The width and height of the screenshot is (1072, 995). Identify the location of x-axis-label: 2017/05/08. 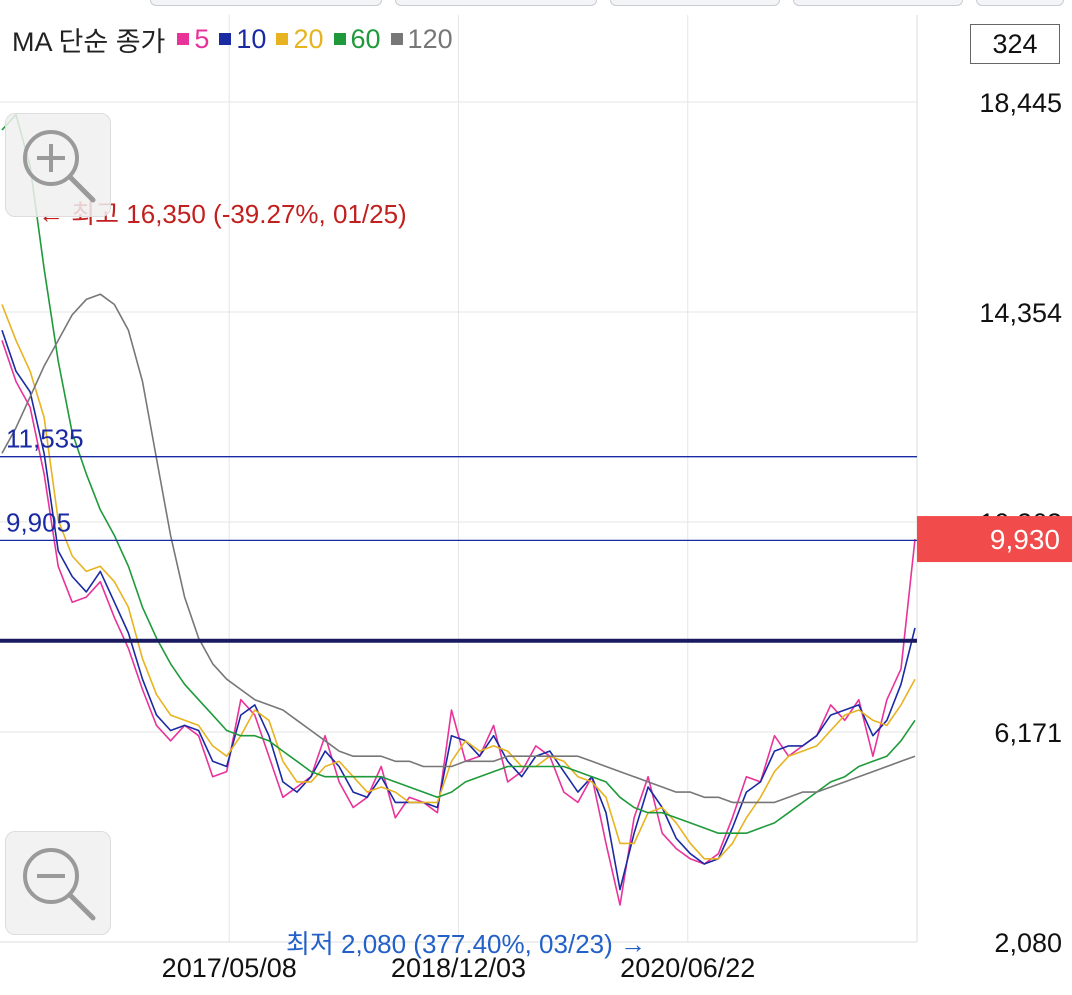
(229, 968).